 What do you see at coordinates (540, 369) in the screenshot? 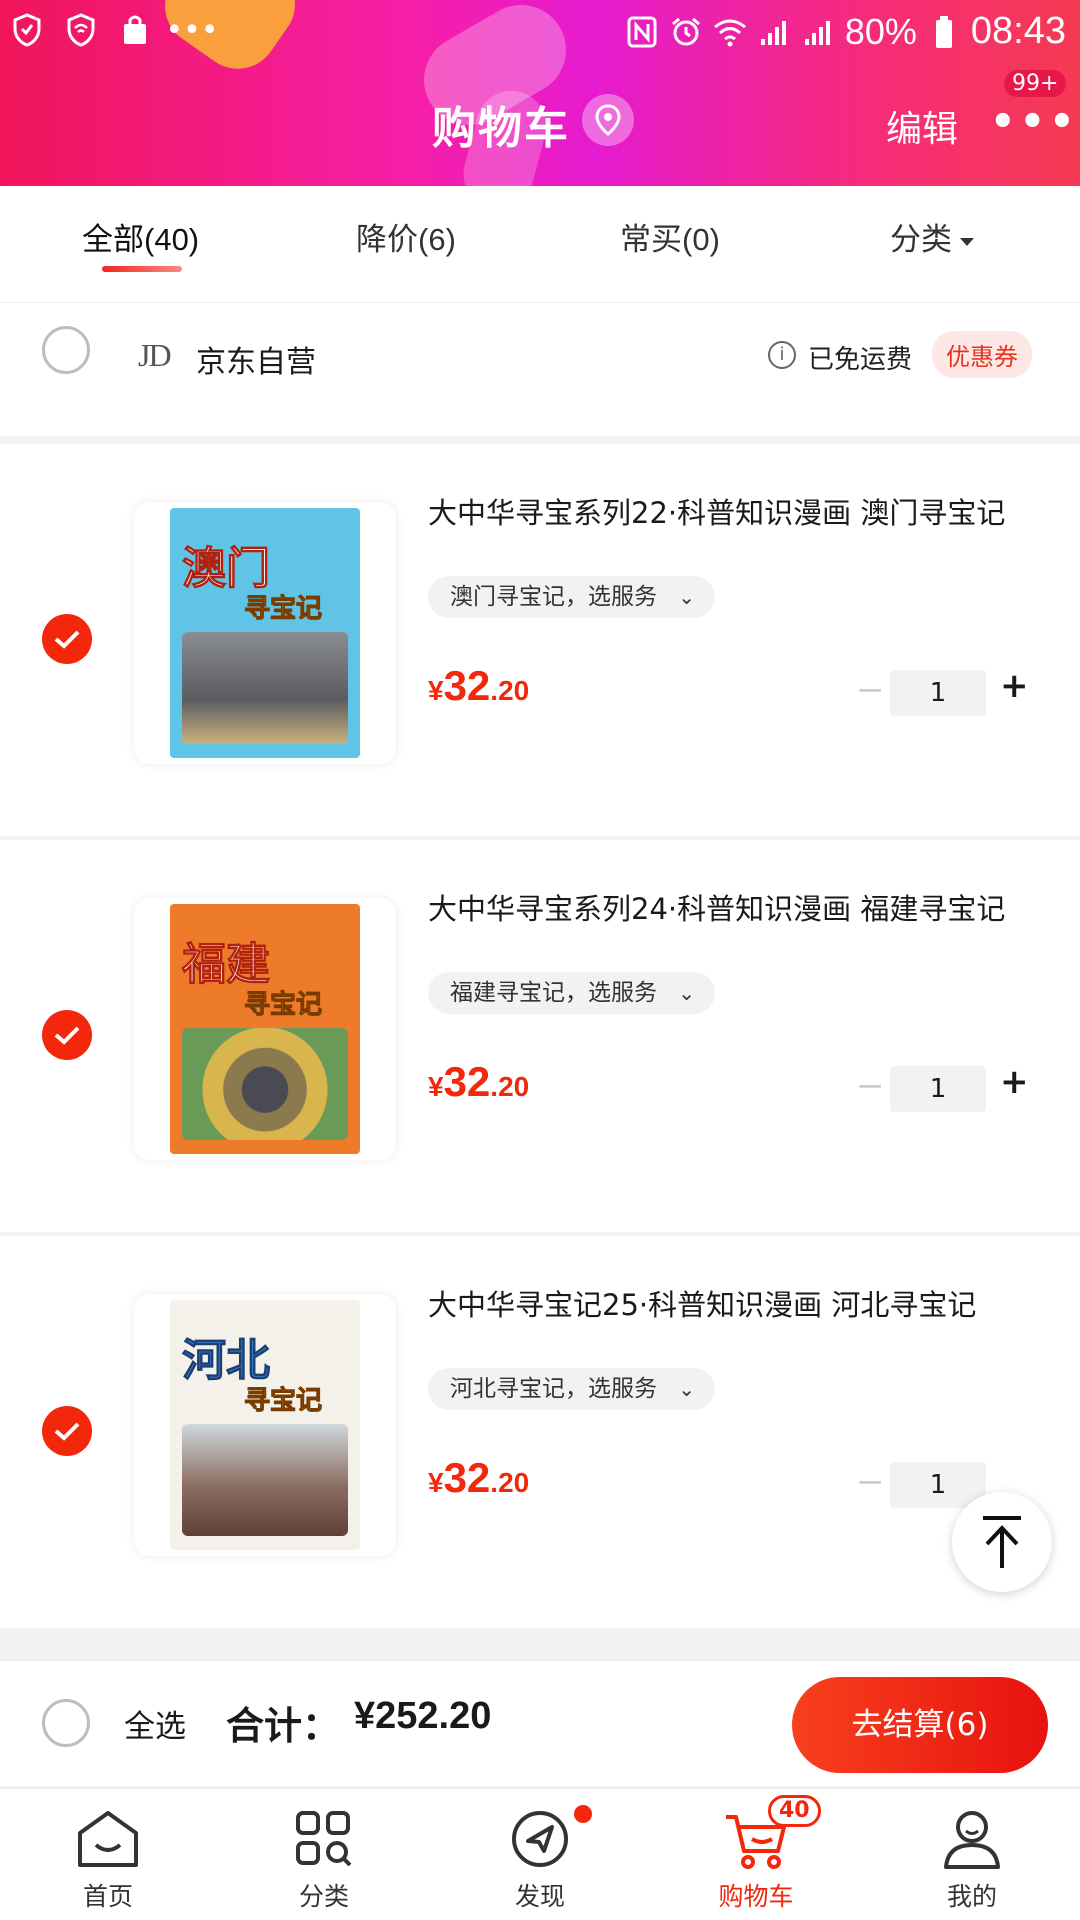
I see `shop-header: JD 京东自营 i 已免运费 优惠券` at bounding box center [540, 369].